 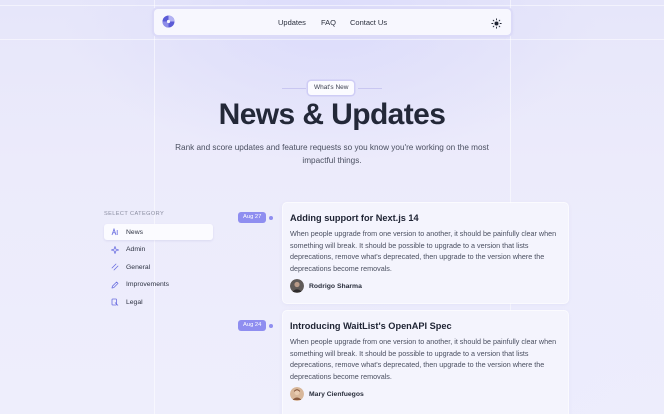 What do you see at coordinates (134, 214) in the screenshot?
I see `category-heading: SELECT CATEGORY` at bounding box center [134, 214].